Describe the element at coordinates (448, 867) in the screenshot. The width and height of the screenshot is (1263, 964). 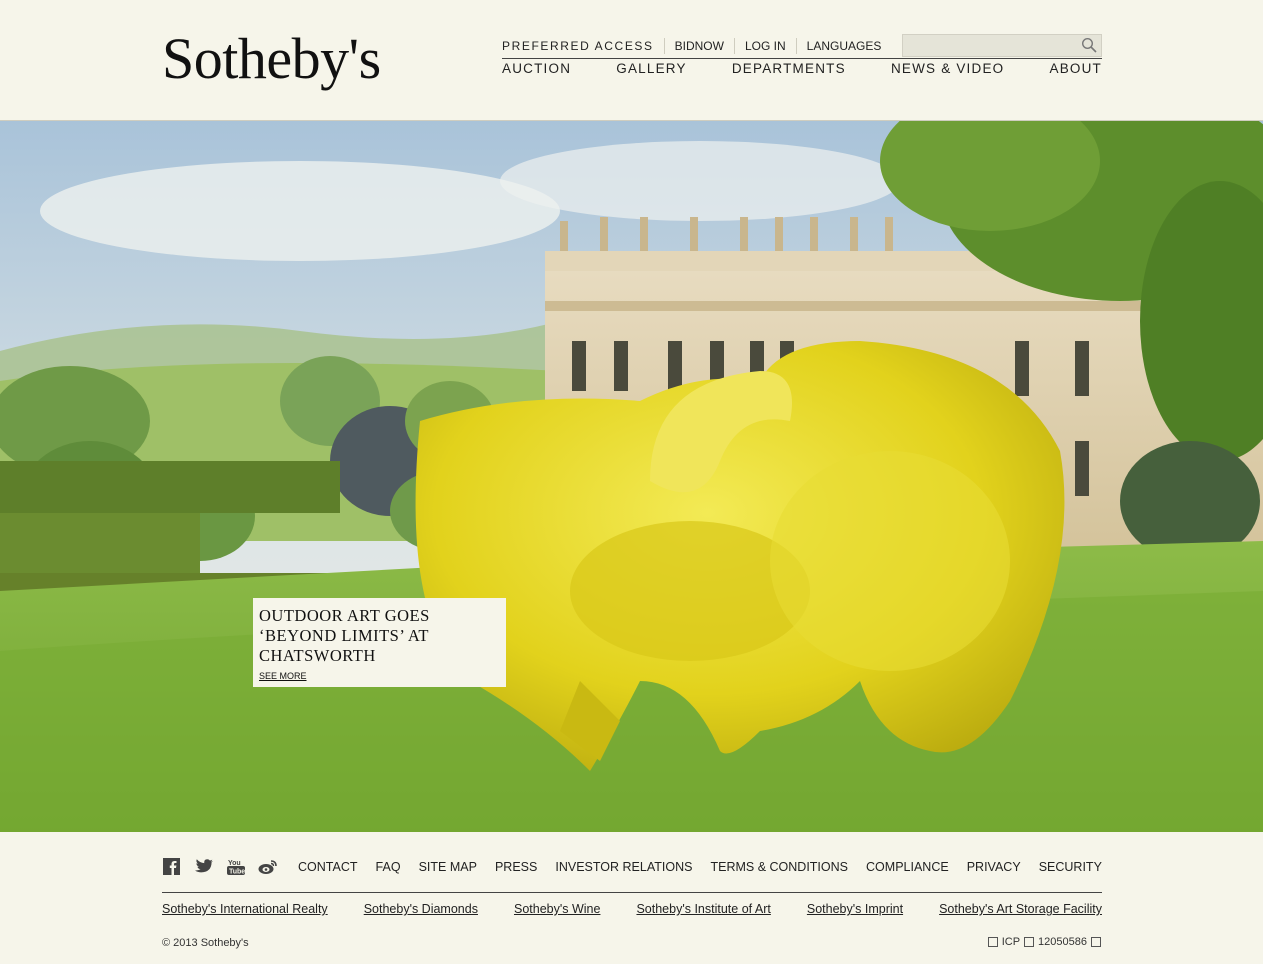
I see `footer-site-map: SITE MAP` at that location.